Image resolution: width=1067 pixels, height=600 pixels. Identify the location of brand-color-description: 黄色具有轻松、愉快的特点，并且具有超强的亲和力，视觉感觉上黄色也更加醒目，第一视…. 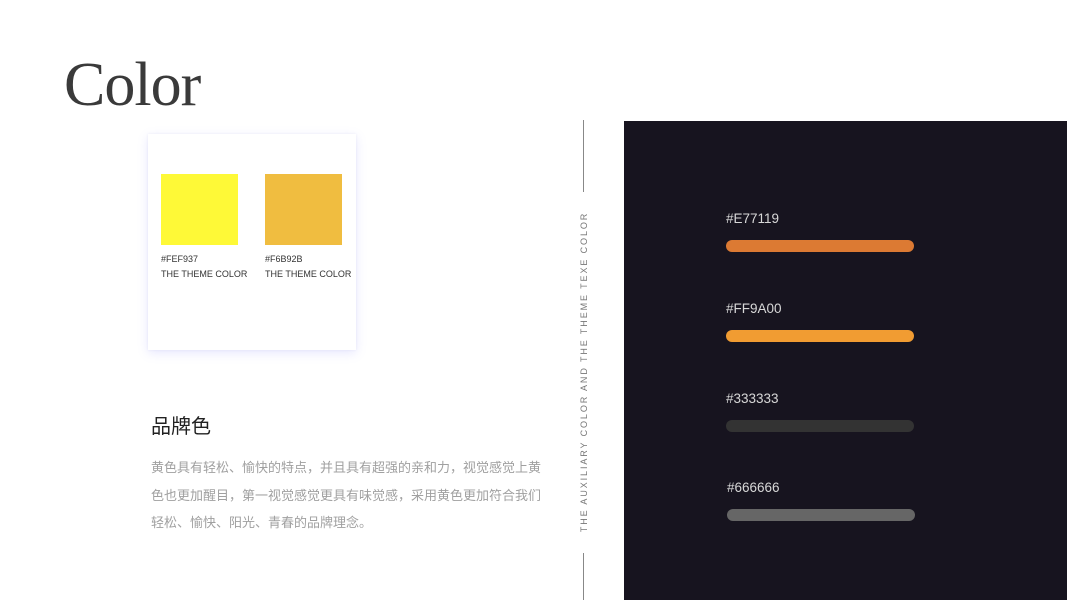
(346, 496).